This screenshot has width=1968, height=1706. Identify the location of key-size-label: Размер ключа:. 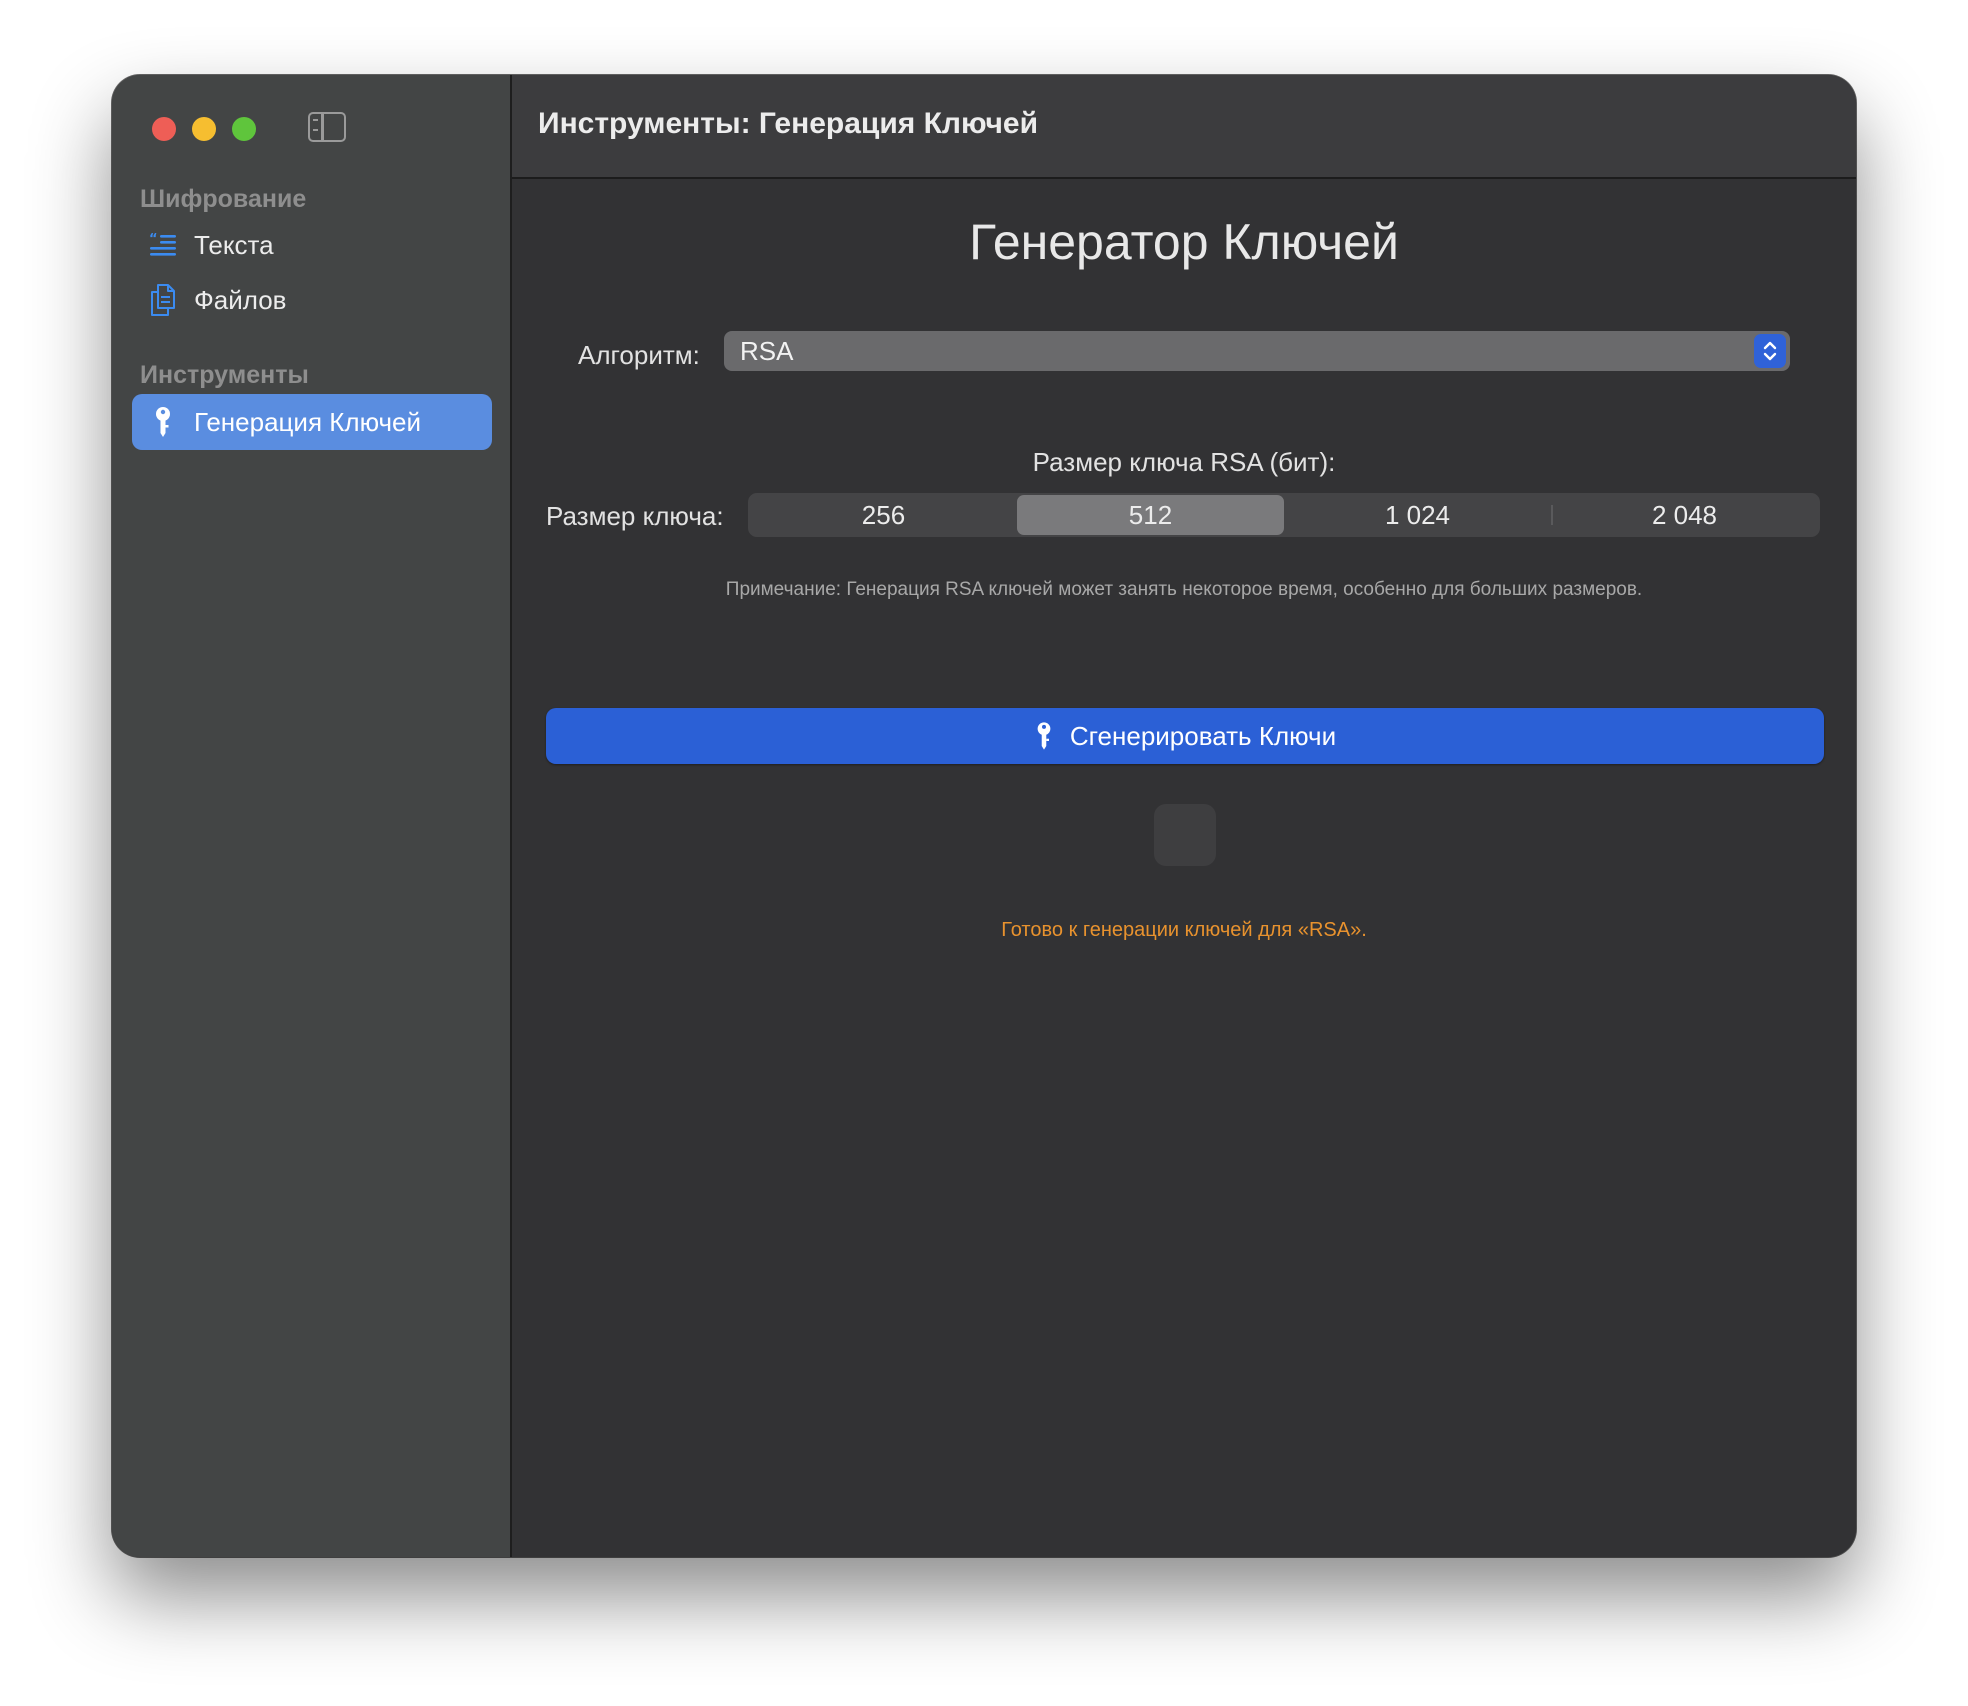
(635, 516).